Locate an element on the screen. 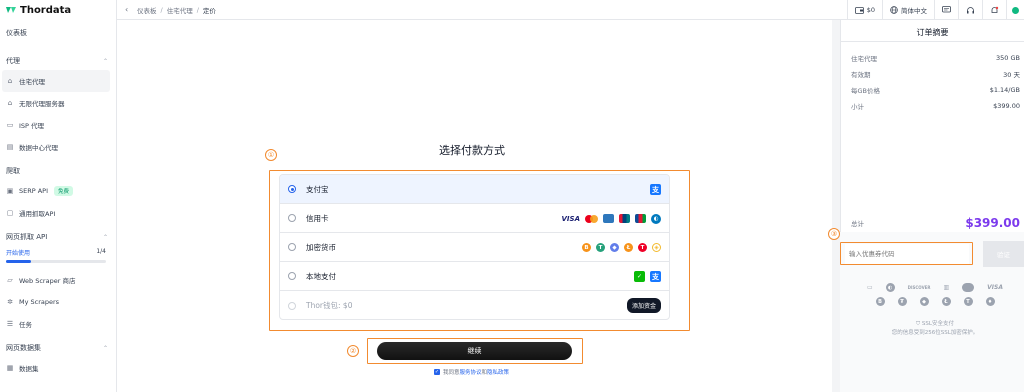 This screenshot has width=1024, height=392. progress-fill is located at coordinates (18, 261).